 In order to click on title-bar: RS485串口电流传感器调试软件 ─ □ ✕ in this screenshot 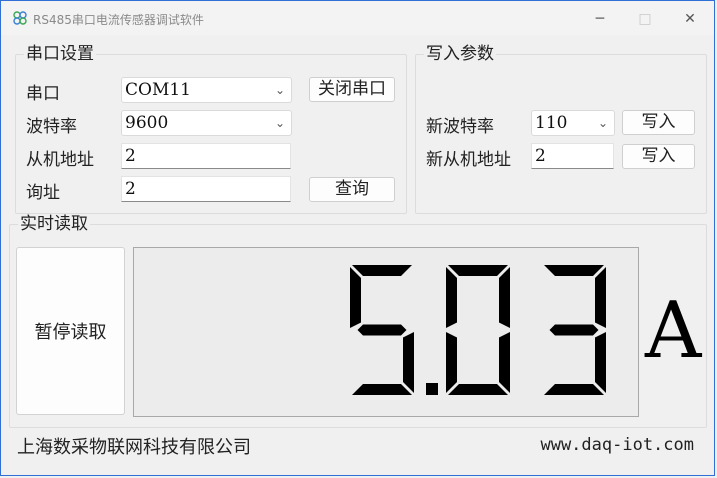, I will do `click(357, 18)`.